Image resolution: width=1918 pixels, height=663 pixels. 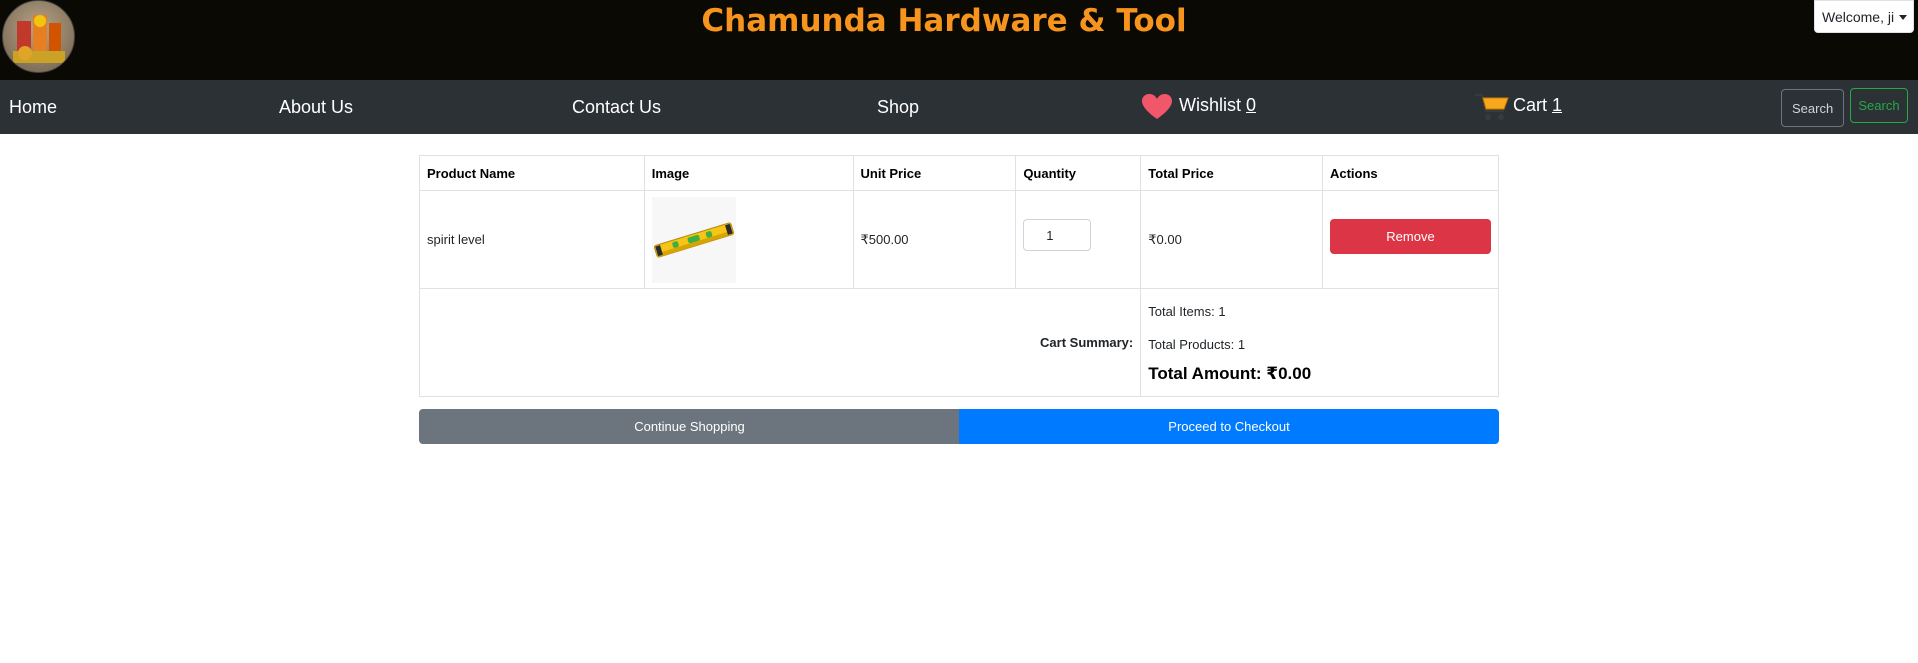 What do you see at coordinates (1410, 173) in the screenshot?
I see `header-actions: Actions` at bounding box center [1410, 173].